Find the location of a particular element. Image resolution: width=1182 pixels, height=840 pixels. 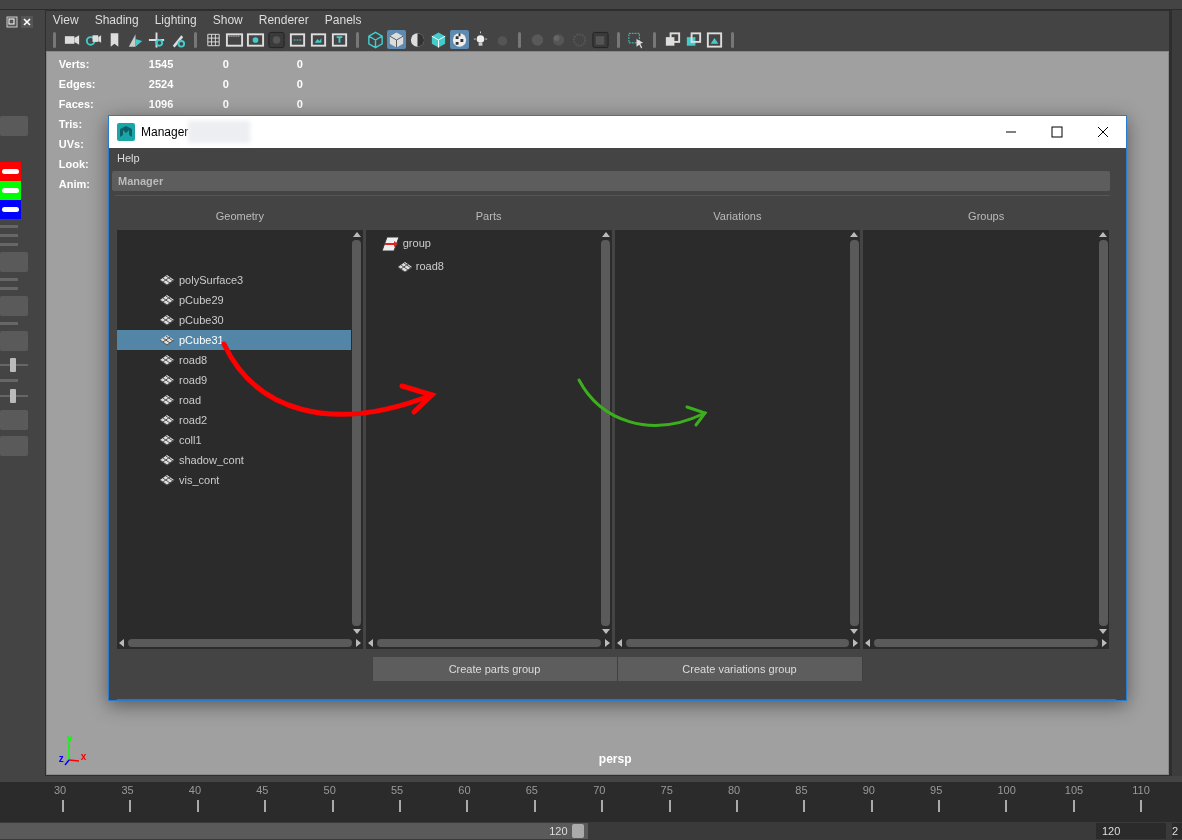

item-label: road is located at coordinates (190, 400).